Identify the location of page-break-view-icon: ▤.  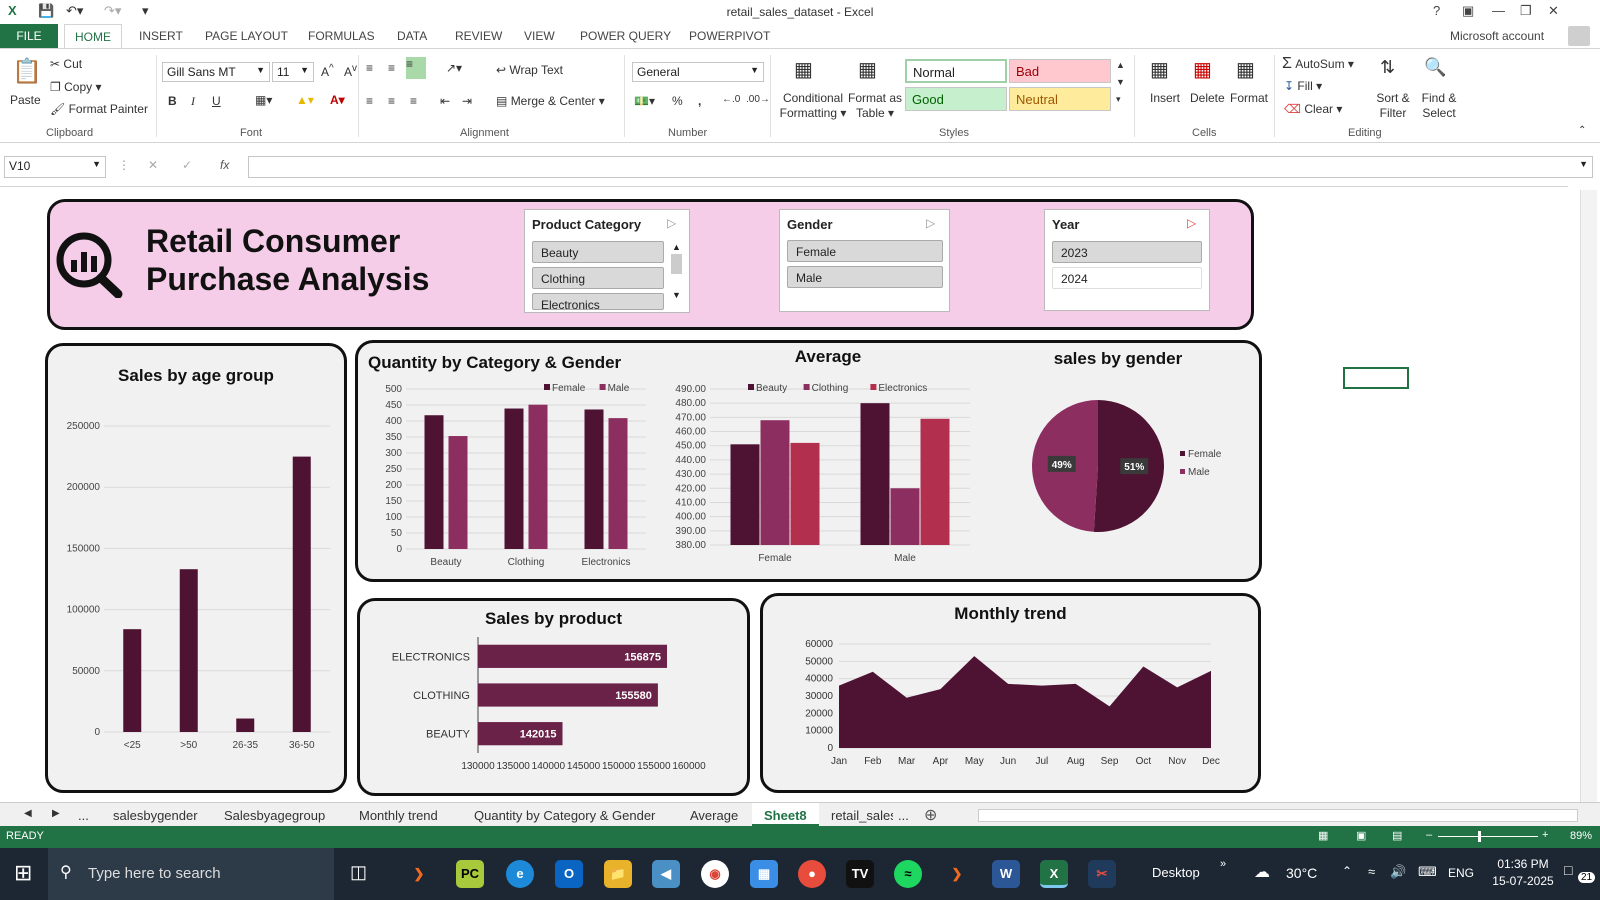
(1397, 835).